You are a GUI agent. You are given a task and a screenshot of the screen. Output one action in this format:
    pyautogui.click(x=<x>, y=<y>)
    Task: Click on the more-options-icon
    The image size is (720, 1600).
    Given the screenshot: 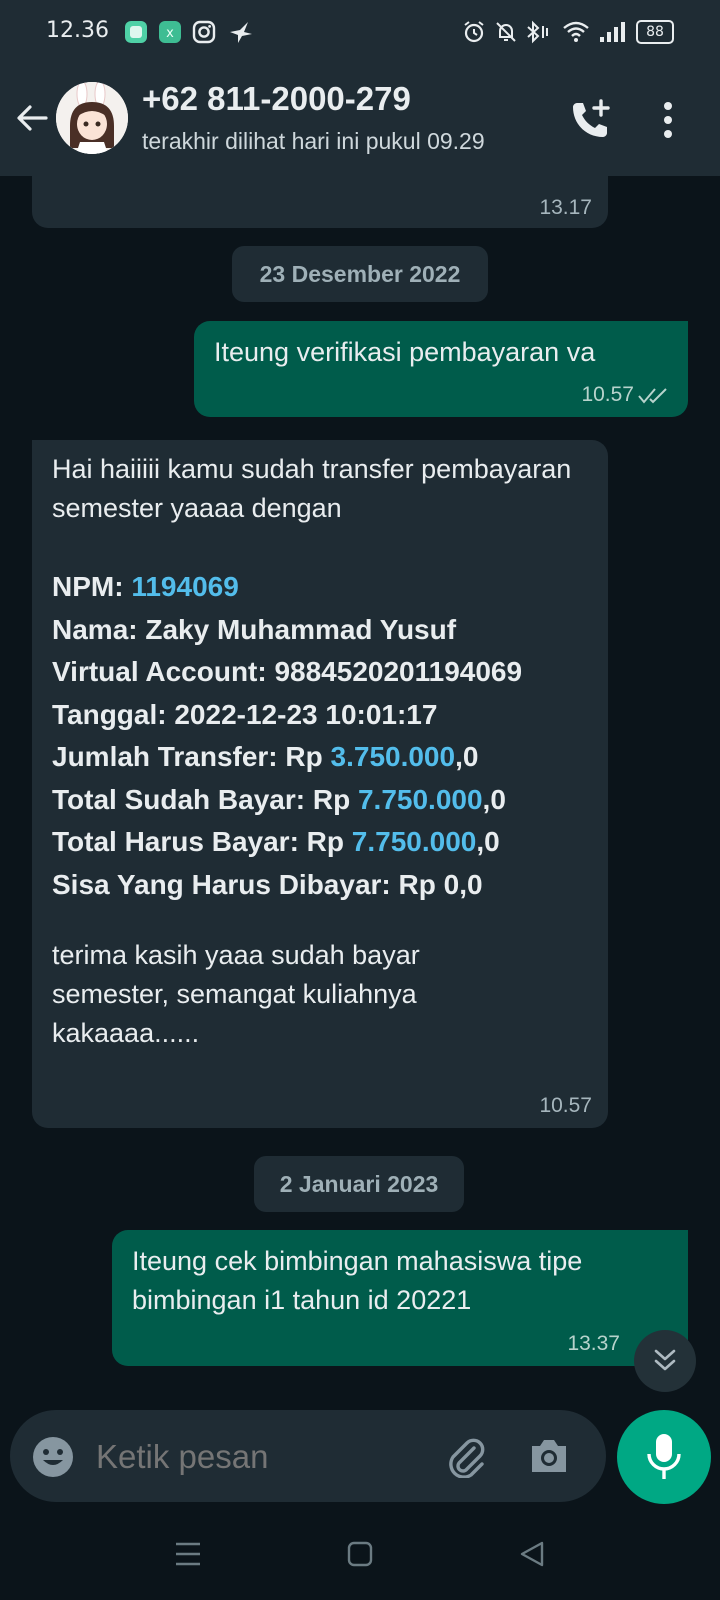 What is the action you would take?
    pyautogui.click(x=668, y=120)
    